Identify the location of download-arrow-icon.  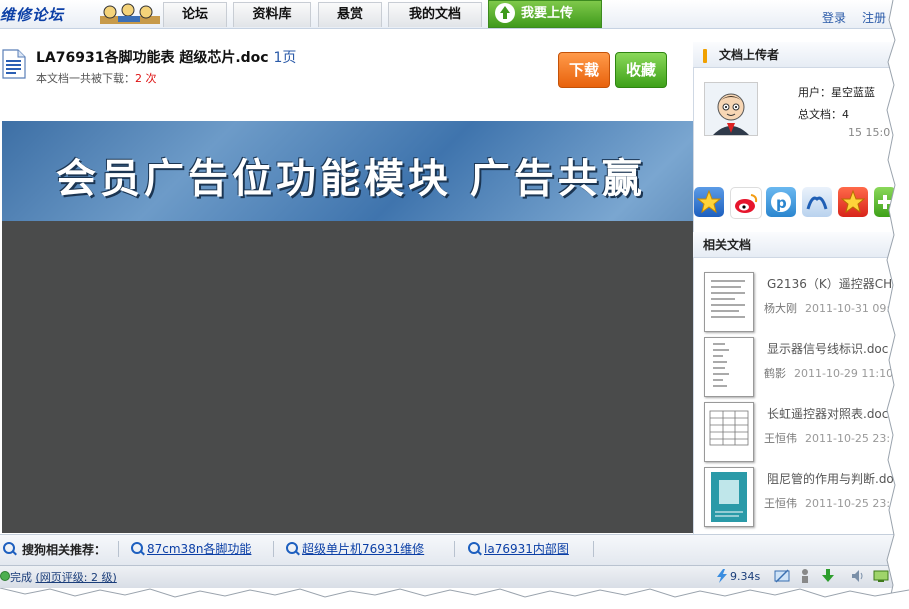
(828, 576).